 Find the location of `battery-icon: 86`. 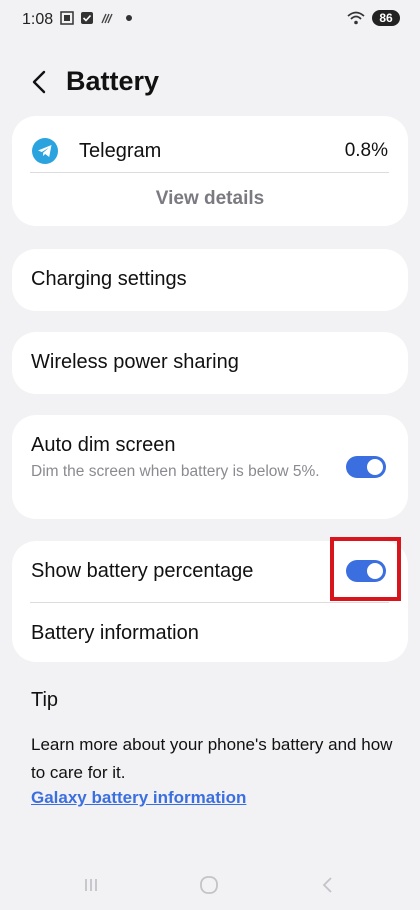

battery-icon: 86 is located at coordinates (386, 18).